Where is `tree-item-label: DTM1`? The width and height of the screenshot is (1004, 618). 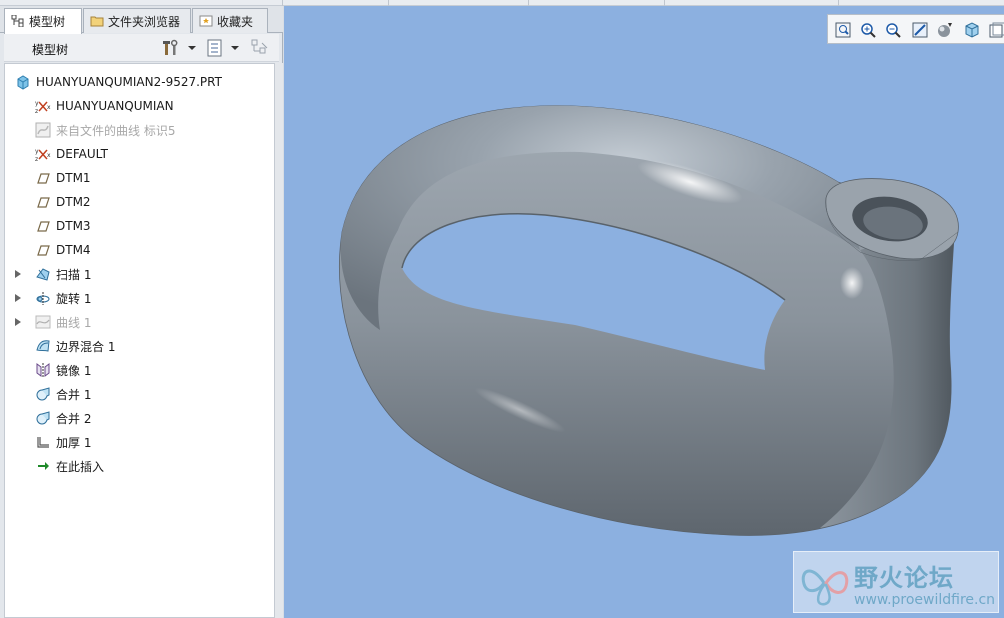
tree-item-label: DTM1 is located at coordinates (73, 178).